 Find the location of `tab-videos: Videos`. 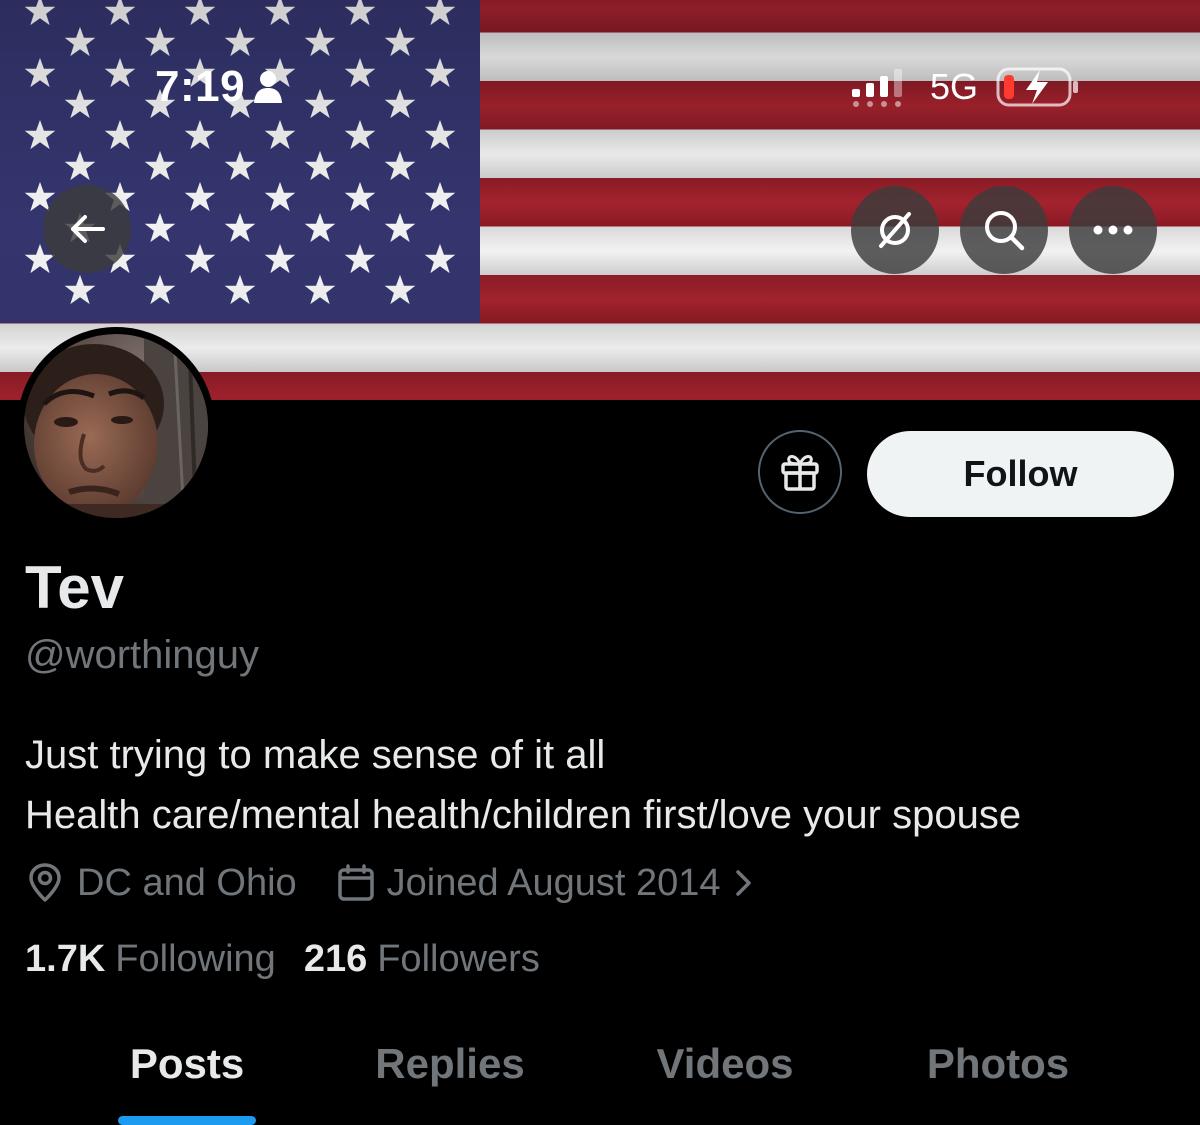

tab-videos: Videos is located at coordinates (725, 1064).